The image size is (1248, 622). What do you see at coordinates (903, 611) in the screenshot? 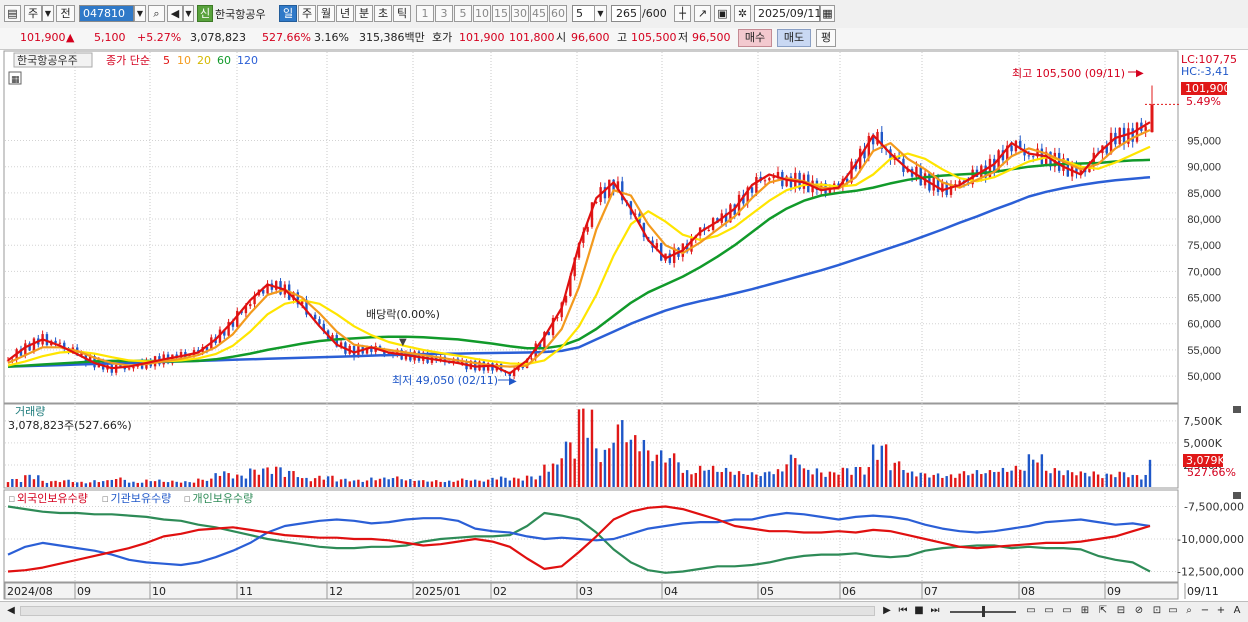
I see `first-icon: ⏮` at bounding box center [903, 611].